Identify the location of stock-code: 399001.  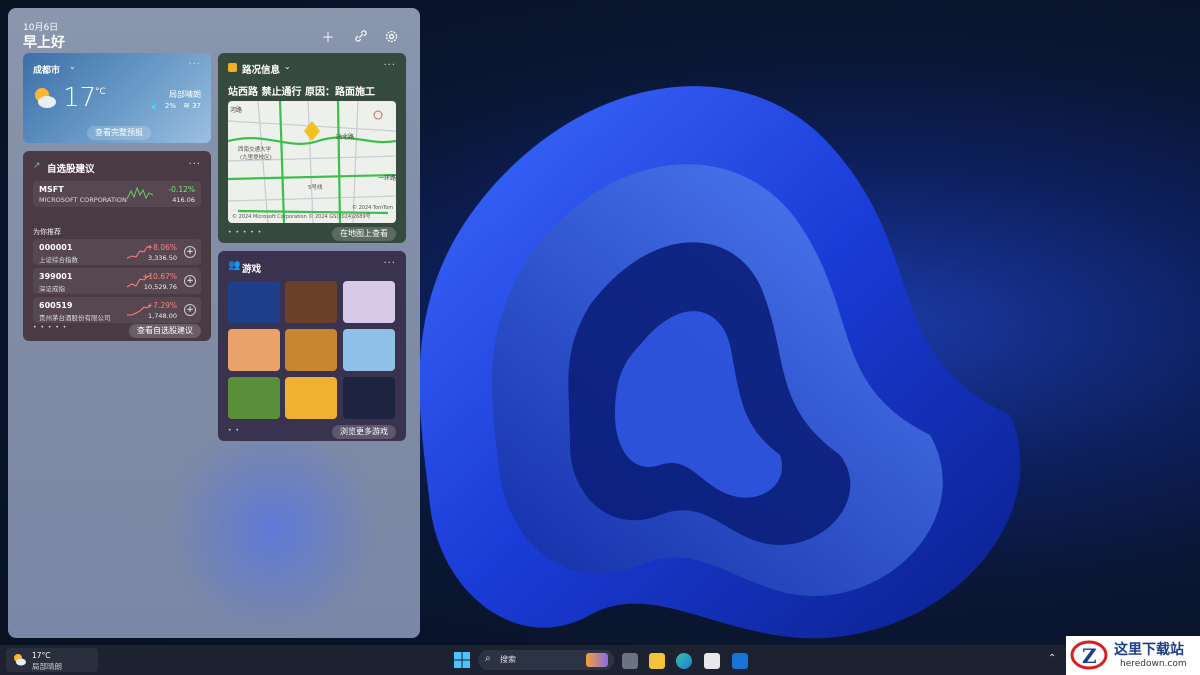
(56, 276).